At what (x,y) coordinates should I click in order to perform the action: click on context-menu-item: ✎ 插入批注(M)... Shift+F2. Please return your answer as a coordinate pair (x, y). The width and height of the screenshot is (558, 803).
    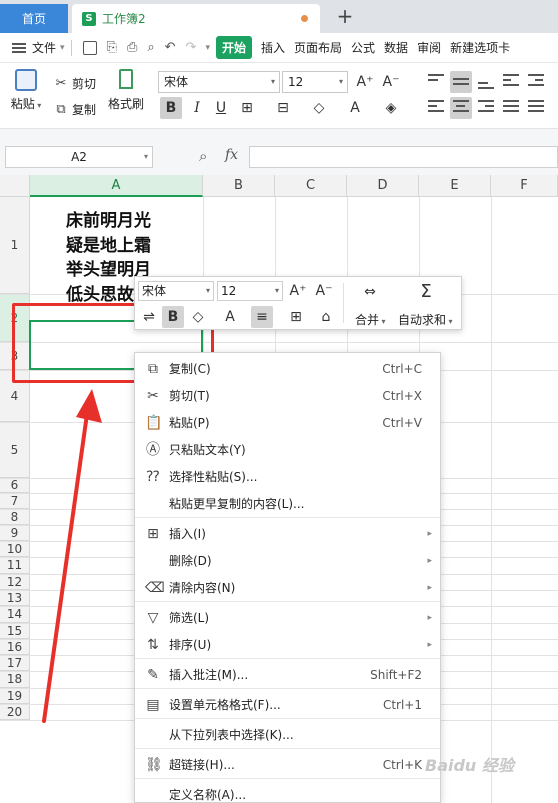
    Looking at the image, I should click on (287, 674).